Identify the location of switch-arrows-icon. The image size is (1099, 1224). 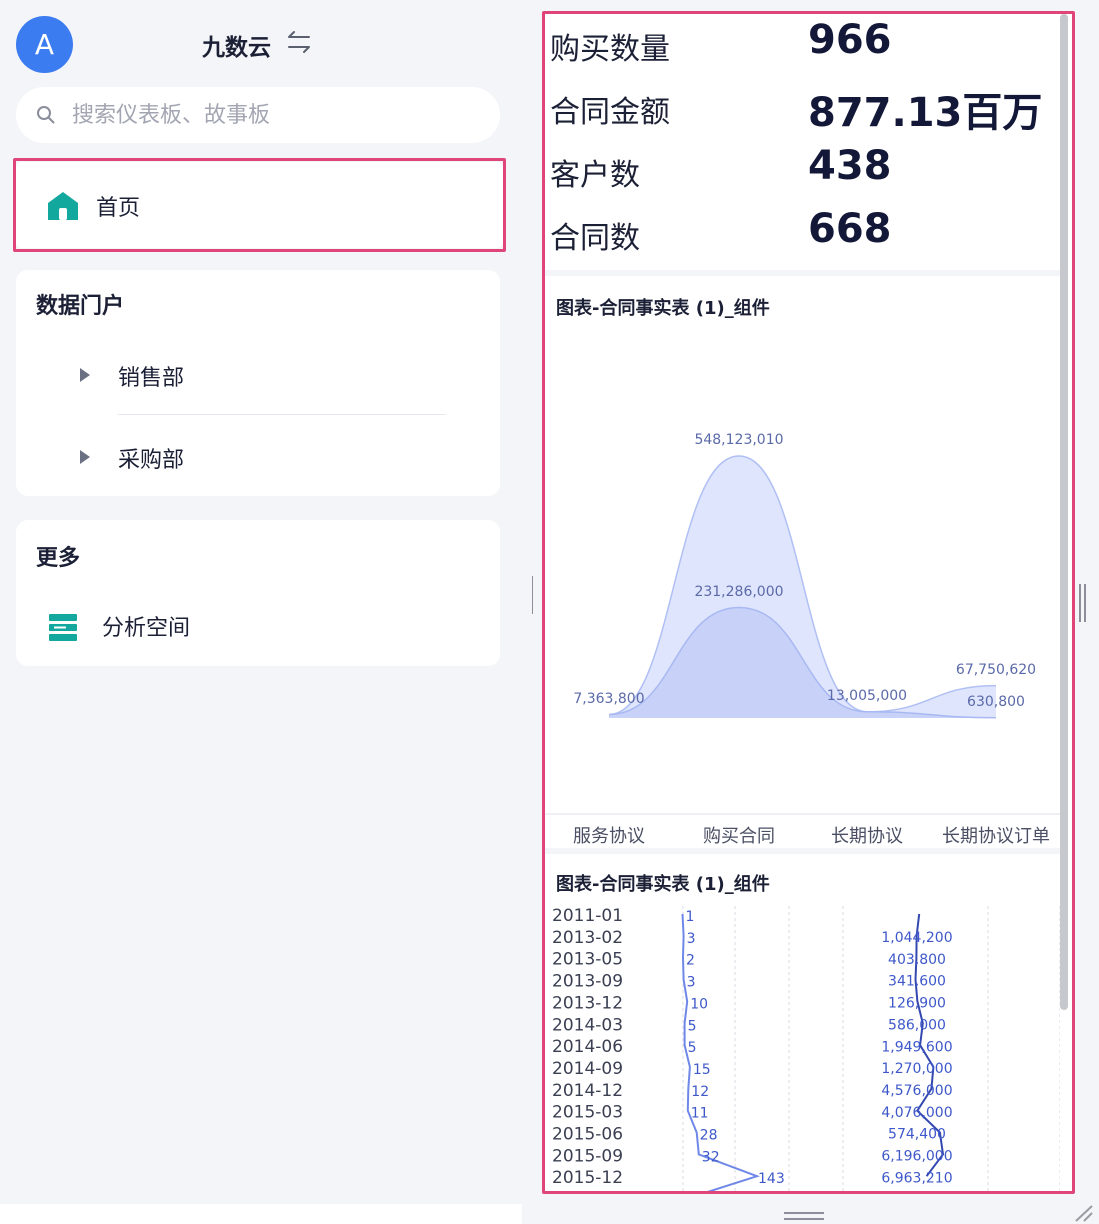
(299, 42).